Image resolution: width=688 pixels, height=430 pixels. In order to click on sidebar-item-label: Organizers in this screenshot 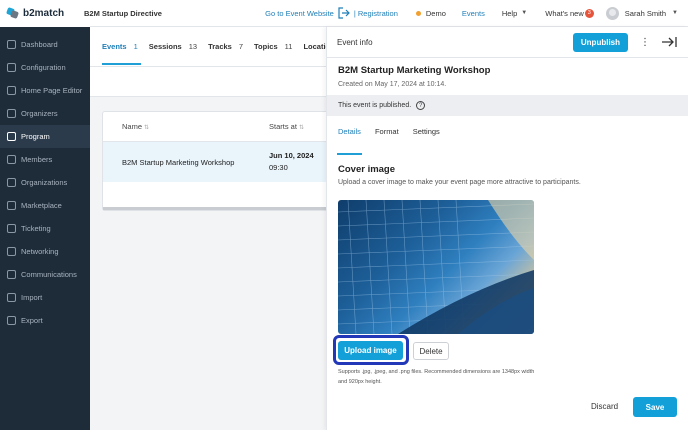, I will do `click(39, 113)`.